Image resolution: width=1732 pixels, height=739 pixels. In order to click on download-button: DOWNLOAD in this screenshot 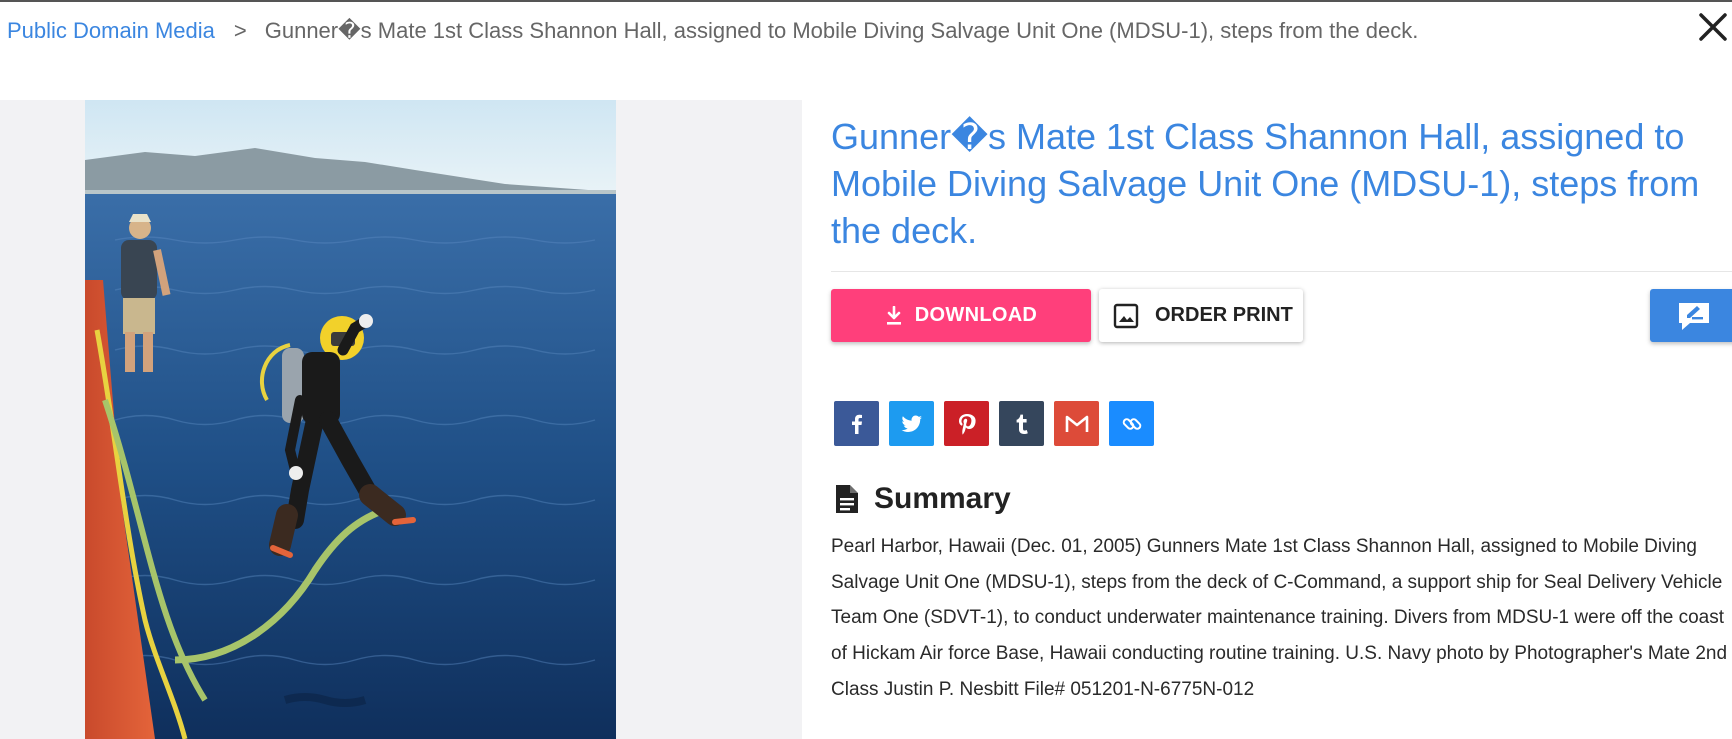, I will do `click(961, 315)`.